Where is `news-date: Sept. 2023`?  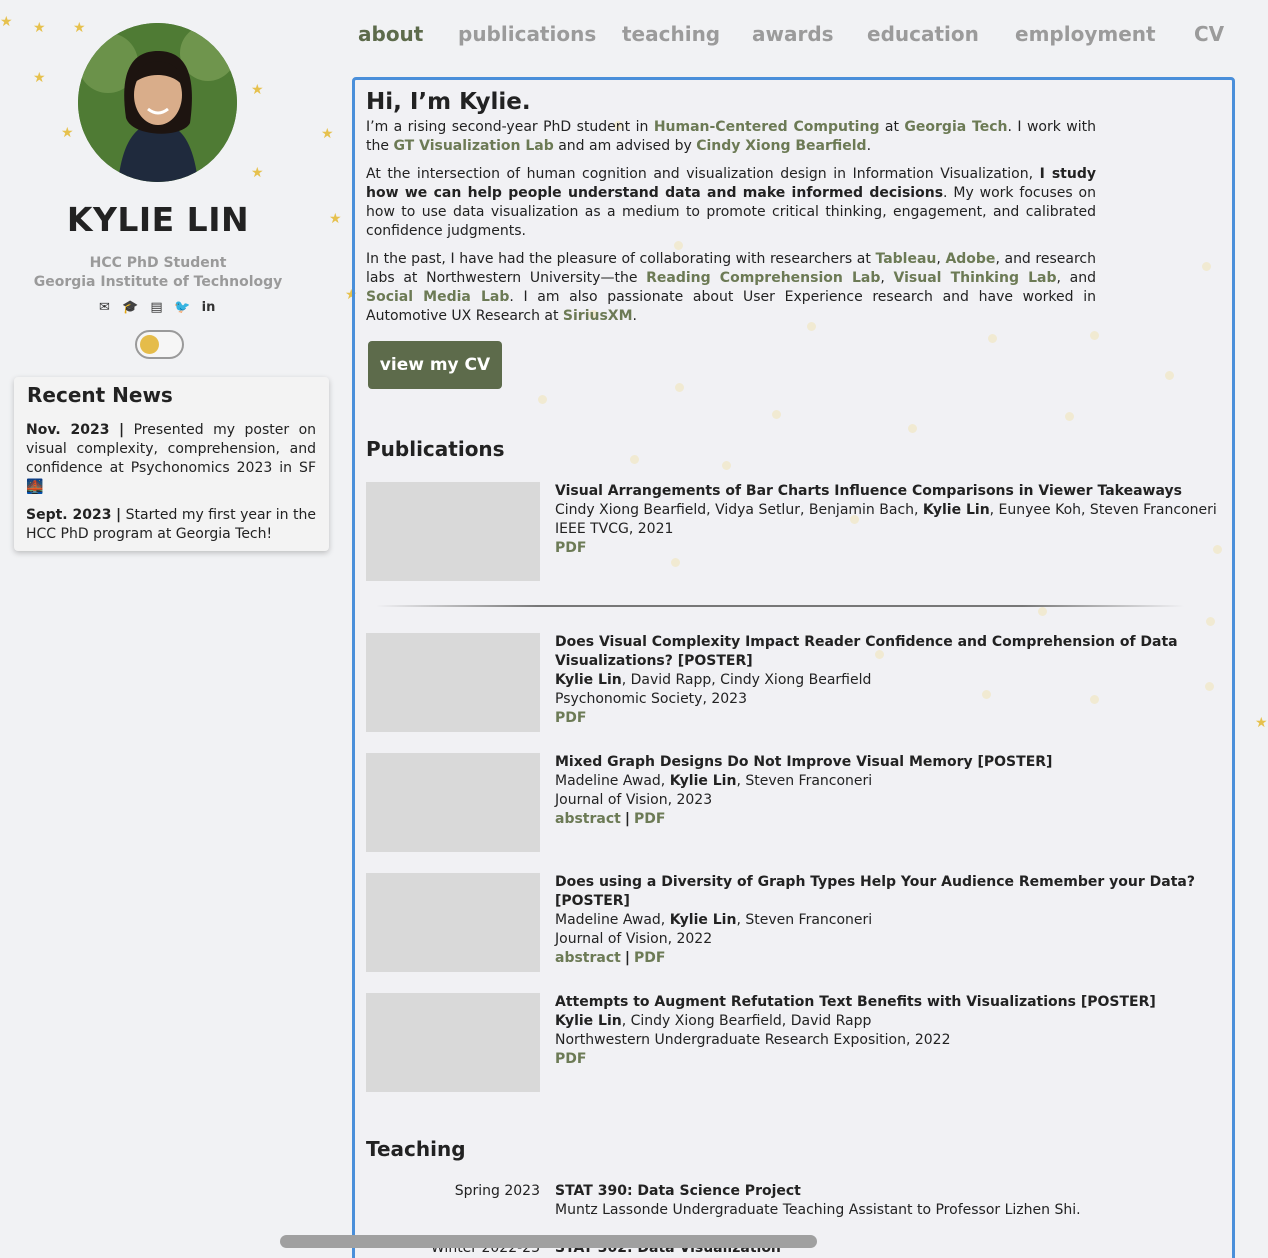
news-date: Sept. 2023 is located at coordinates (69, 515).